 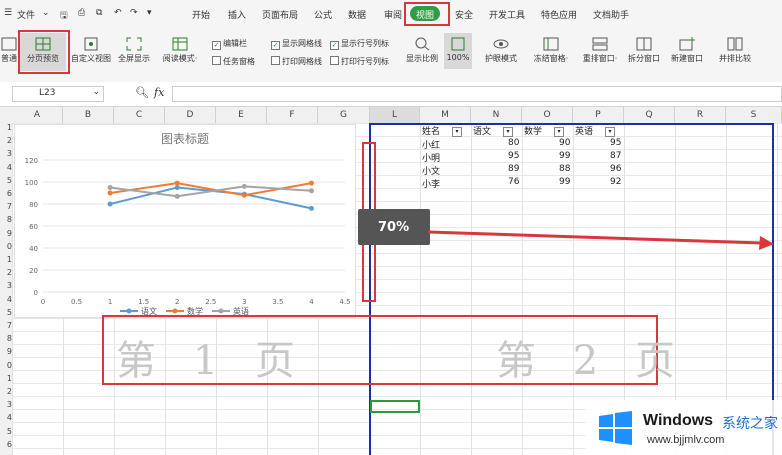 I want to click on show-headers-checkbox: ✓ 显示行号列标, so click(x=359, y=44).